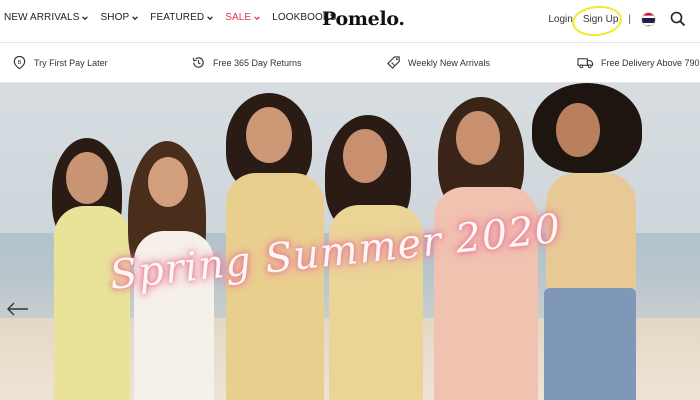  I want to click on nav-item-label: NEW ARRIVALS, so click(42, 17).